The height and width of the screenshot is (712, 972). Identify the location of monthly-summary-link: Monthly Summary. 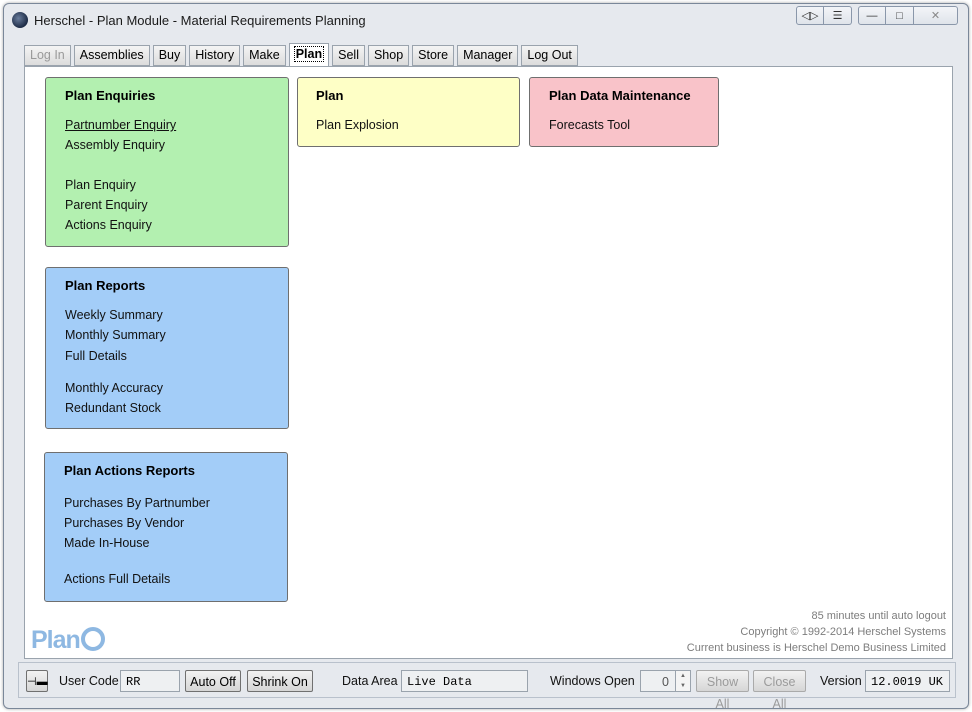
(115, 335).